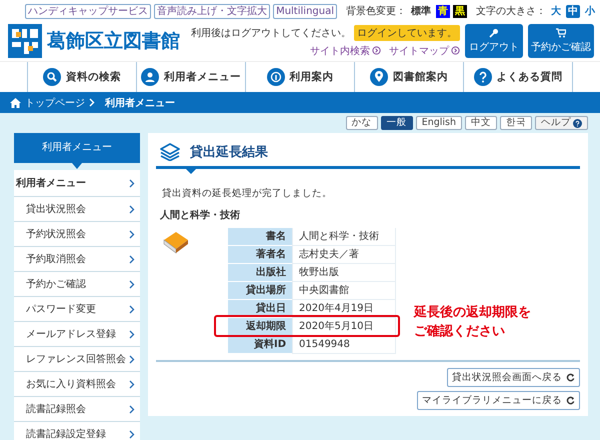  Describe the element at coordinates (170, 152) in the screenshot. I see `layers-icon` at that location.